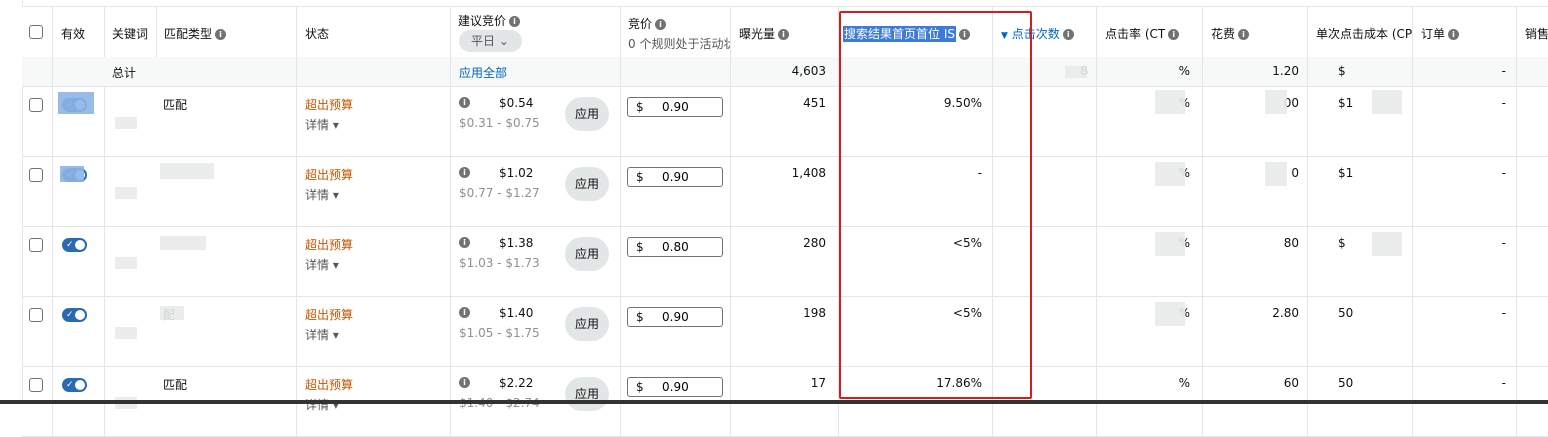  What do you see at coordinates (679, 43) in the screenshot?
I see `bid-rules-link: 0 个规则处于活动状` at bounding box center [679, 43].